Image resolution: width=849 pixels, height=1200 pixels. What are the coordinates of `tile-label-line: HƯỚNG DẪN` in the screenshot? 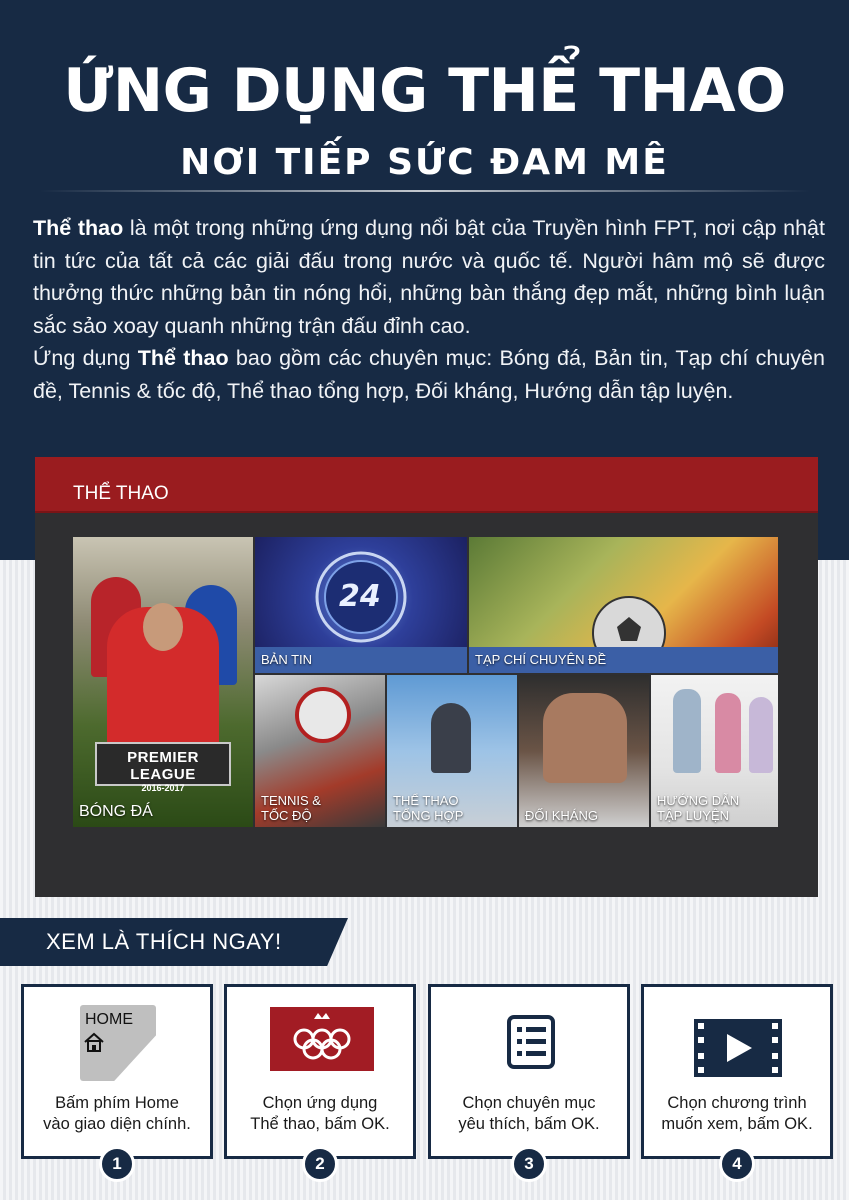 It's located at (698, 800).